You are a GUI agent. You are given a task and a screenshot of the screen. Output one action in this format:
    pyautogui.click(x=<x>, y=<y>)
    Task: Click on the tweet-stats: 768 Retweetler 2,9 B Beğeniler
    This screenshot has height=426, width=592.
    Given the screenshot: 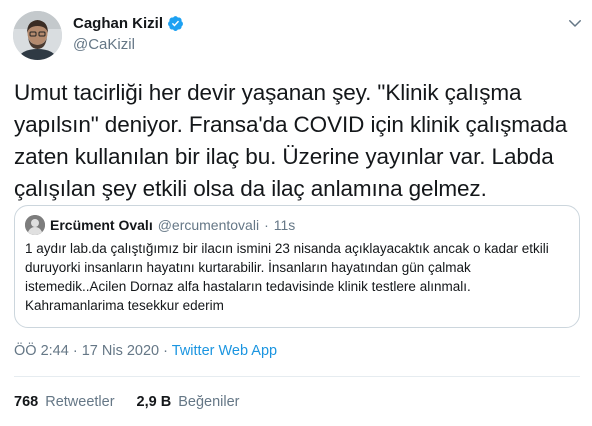 What is the action you would take?
    pyautogui.click(x=127, y=402)
    